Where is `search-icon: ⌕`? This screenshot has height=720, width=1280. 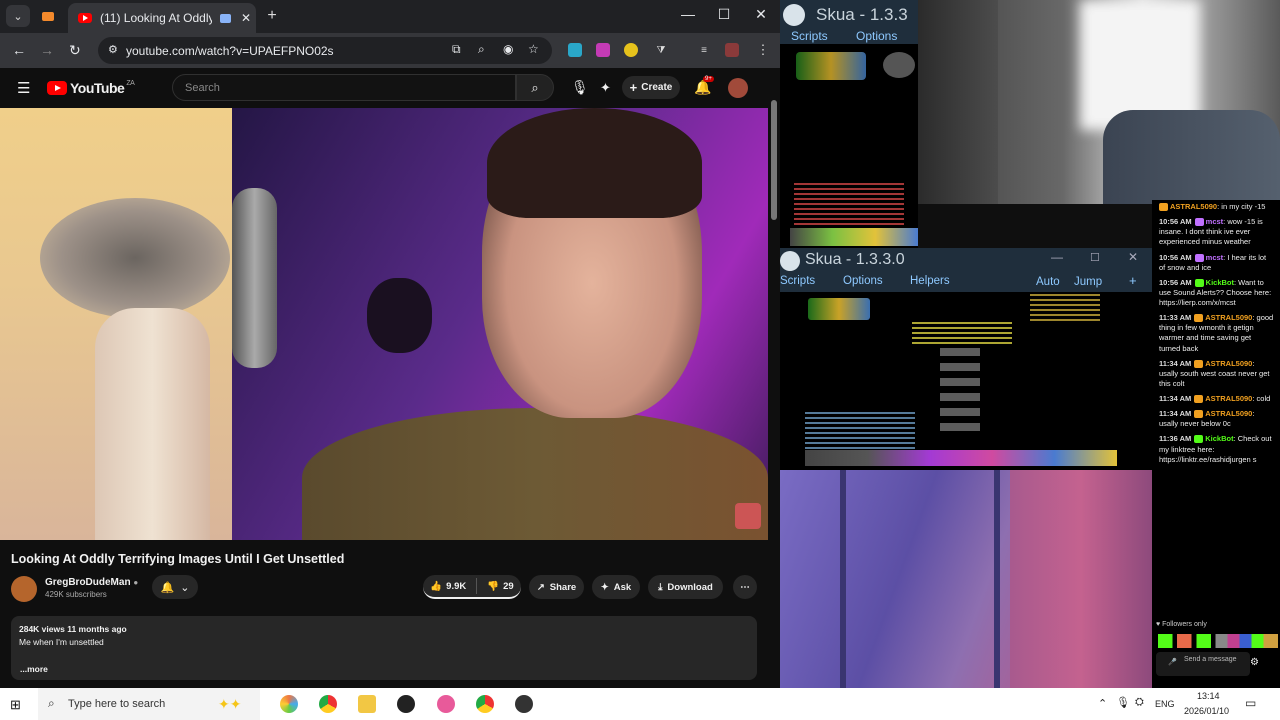 search-icon: ⌕ is located at coordinates (535, 87).